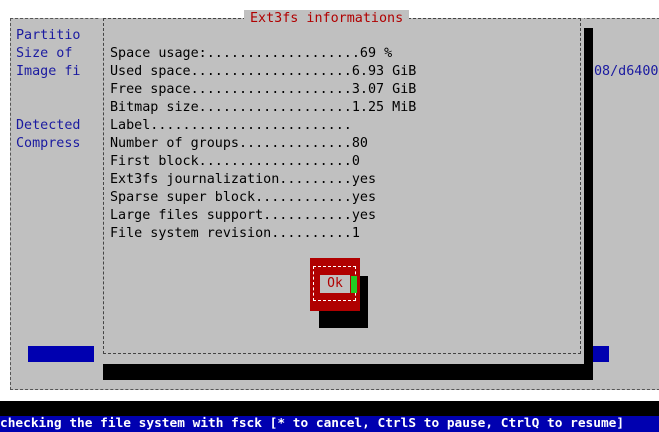  I want to click on info-bitmap-size: Bitmap size...................1.25 MiB, so click(263, 107).